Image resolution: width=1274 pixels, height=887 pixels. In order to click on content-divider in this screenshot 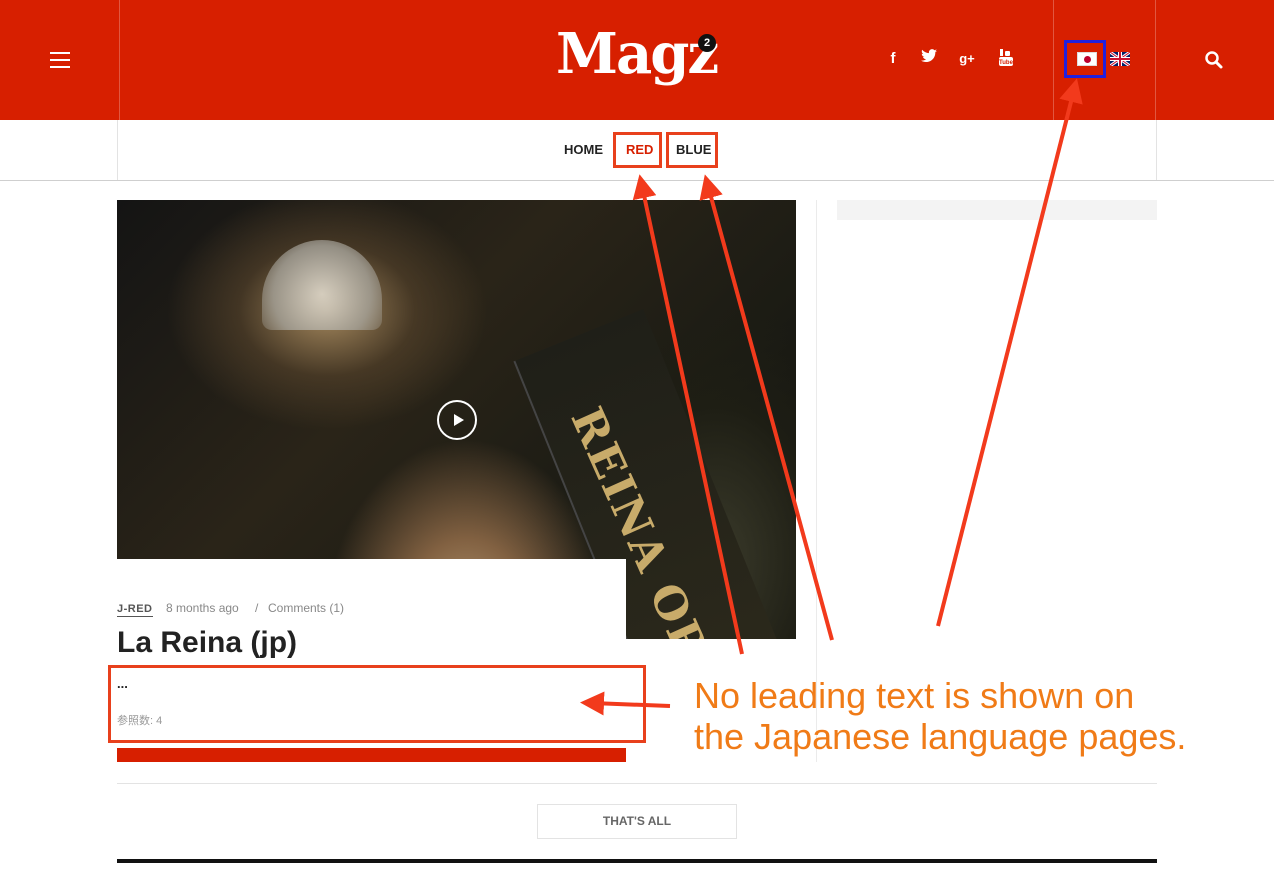, I will do `click(637, 783)`.